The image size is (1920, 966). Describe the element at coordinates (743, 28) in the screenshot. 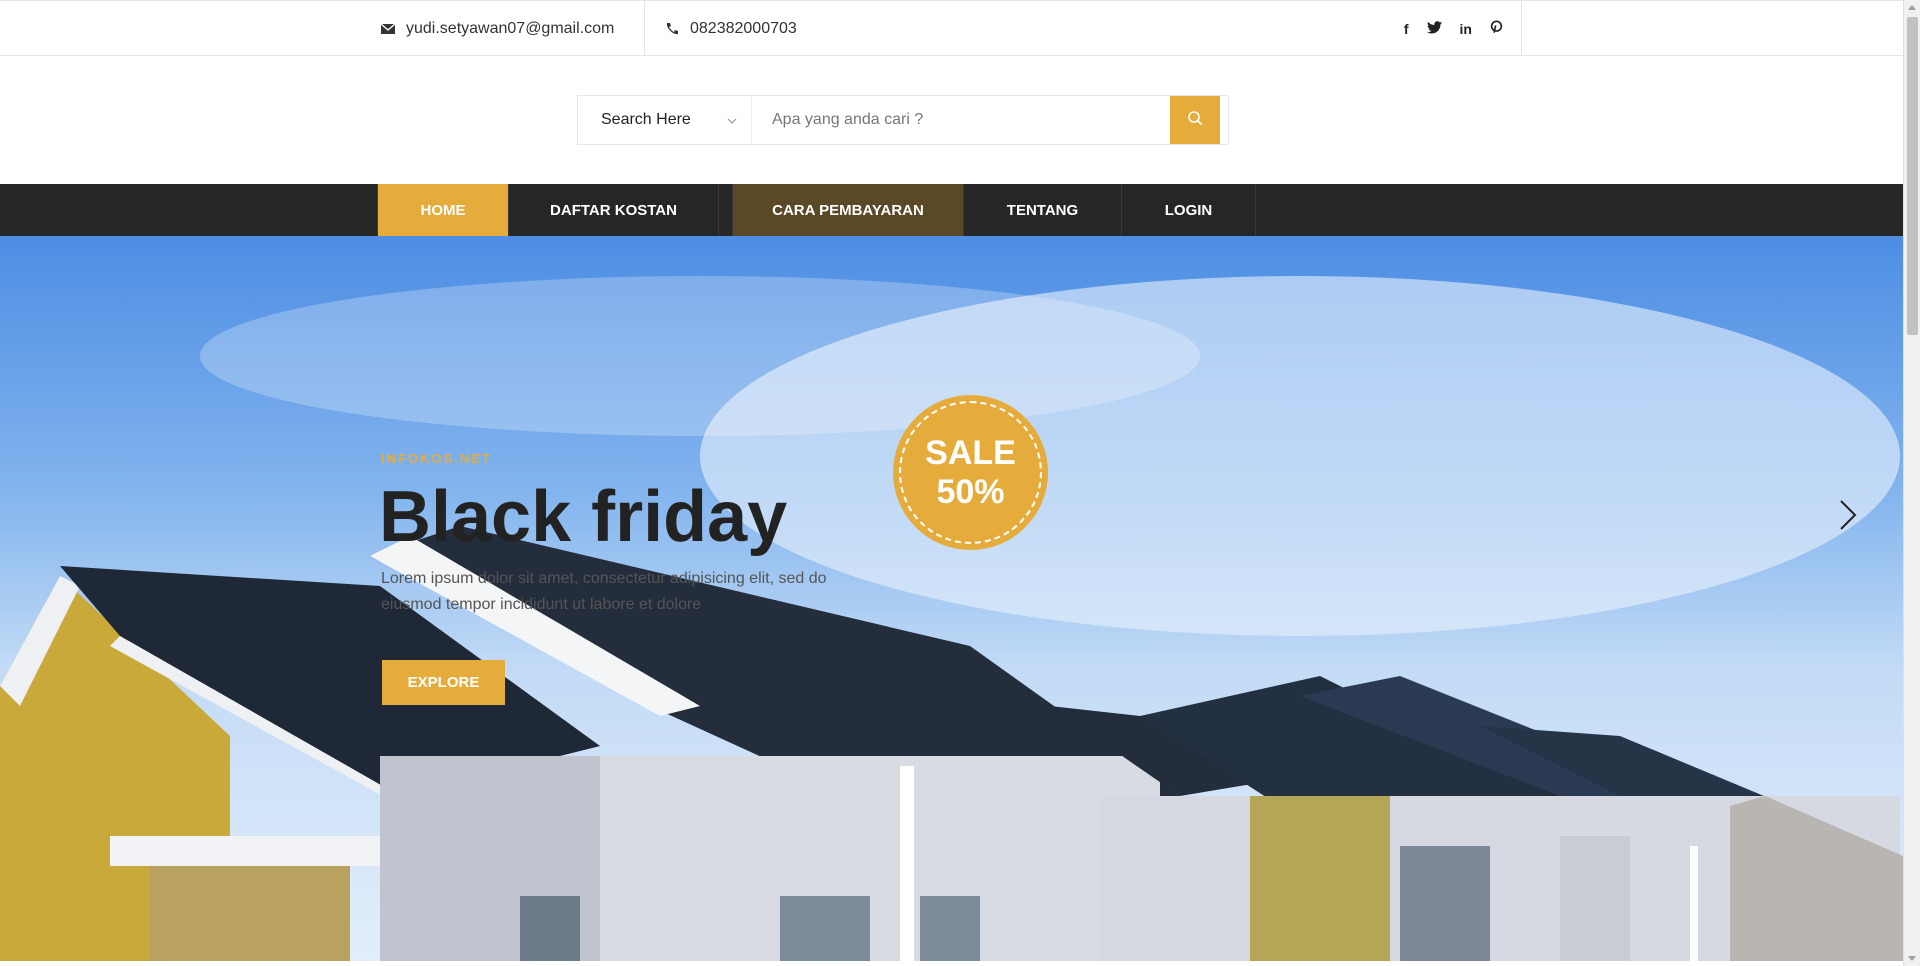

I see `phone-text: 082382000703` at that location.